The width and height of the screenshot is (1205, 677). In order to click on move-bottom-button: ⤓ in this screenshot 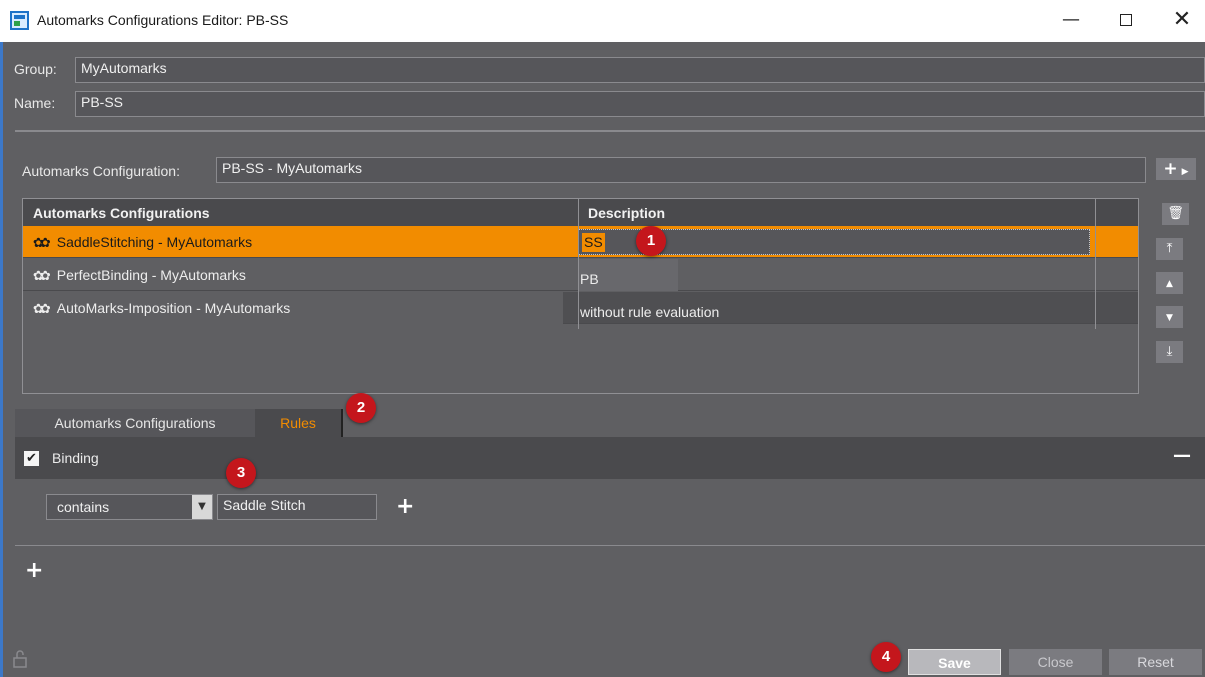, I will do `click(1169, 352)`.